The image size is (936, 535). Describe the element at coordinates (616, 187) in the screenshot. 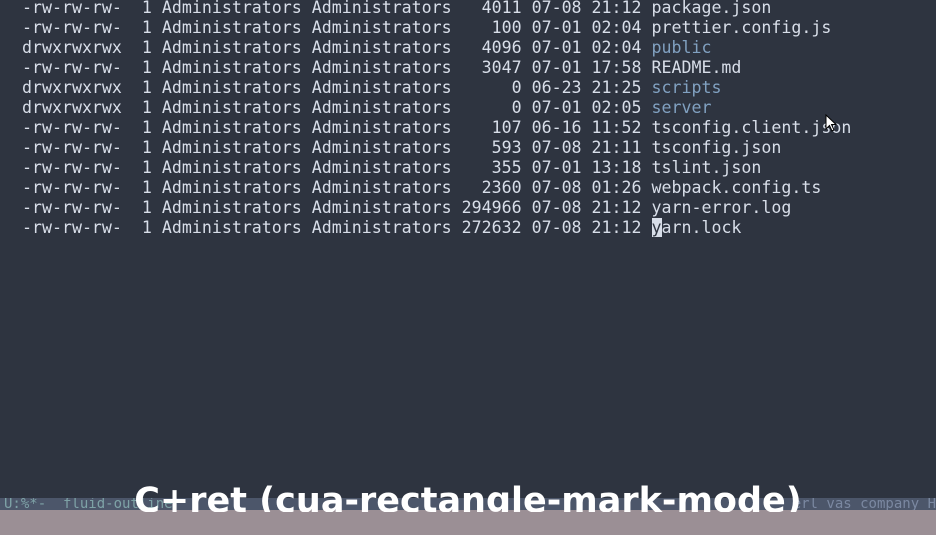

I see `file-time: 01:26` at that location.